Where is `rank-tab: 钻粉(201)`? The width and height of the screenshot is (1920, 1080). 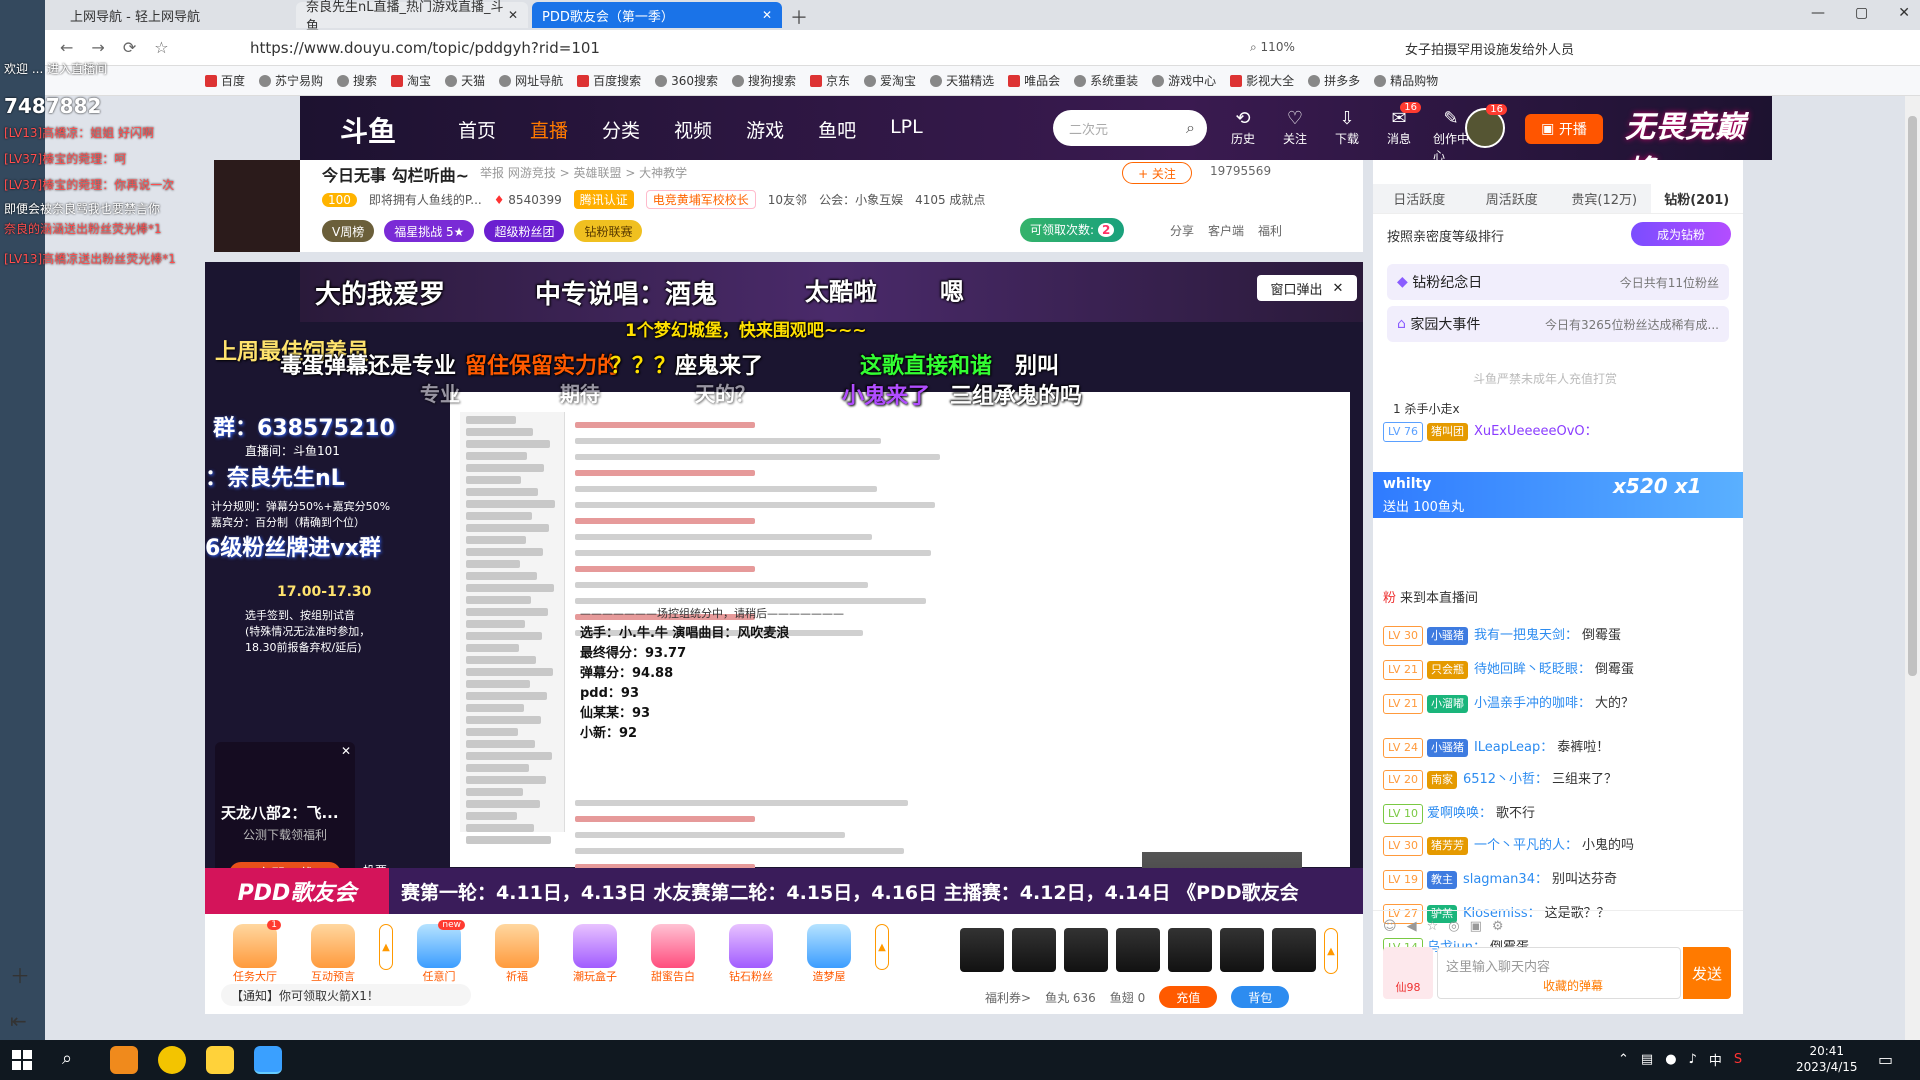 rank-tab: 钻粉(201) is located at coordinates (1696, 198).